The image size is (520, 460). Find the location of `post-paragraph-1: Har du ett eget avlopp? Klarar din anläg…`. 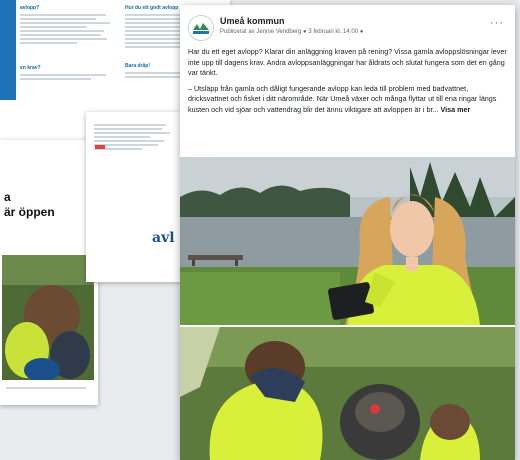

post-paragraph-1: Har du ett eget avlopp? Klarar din anläg… is located at coordinates (347, 62).